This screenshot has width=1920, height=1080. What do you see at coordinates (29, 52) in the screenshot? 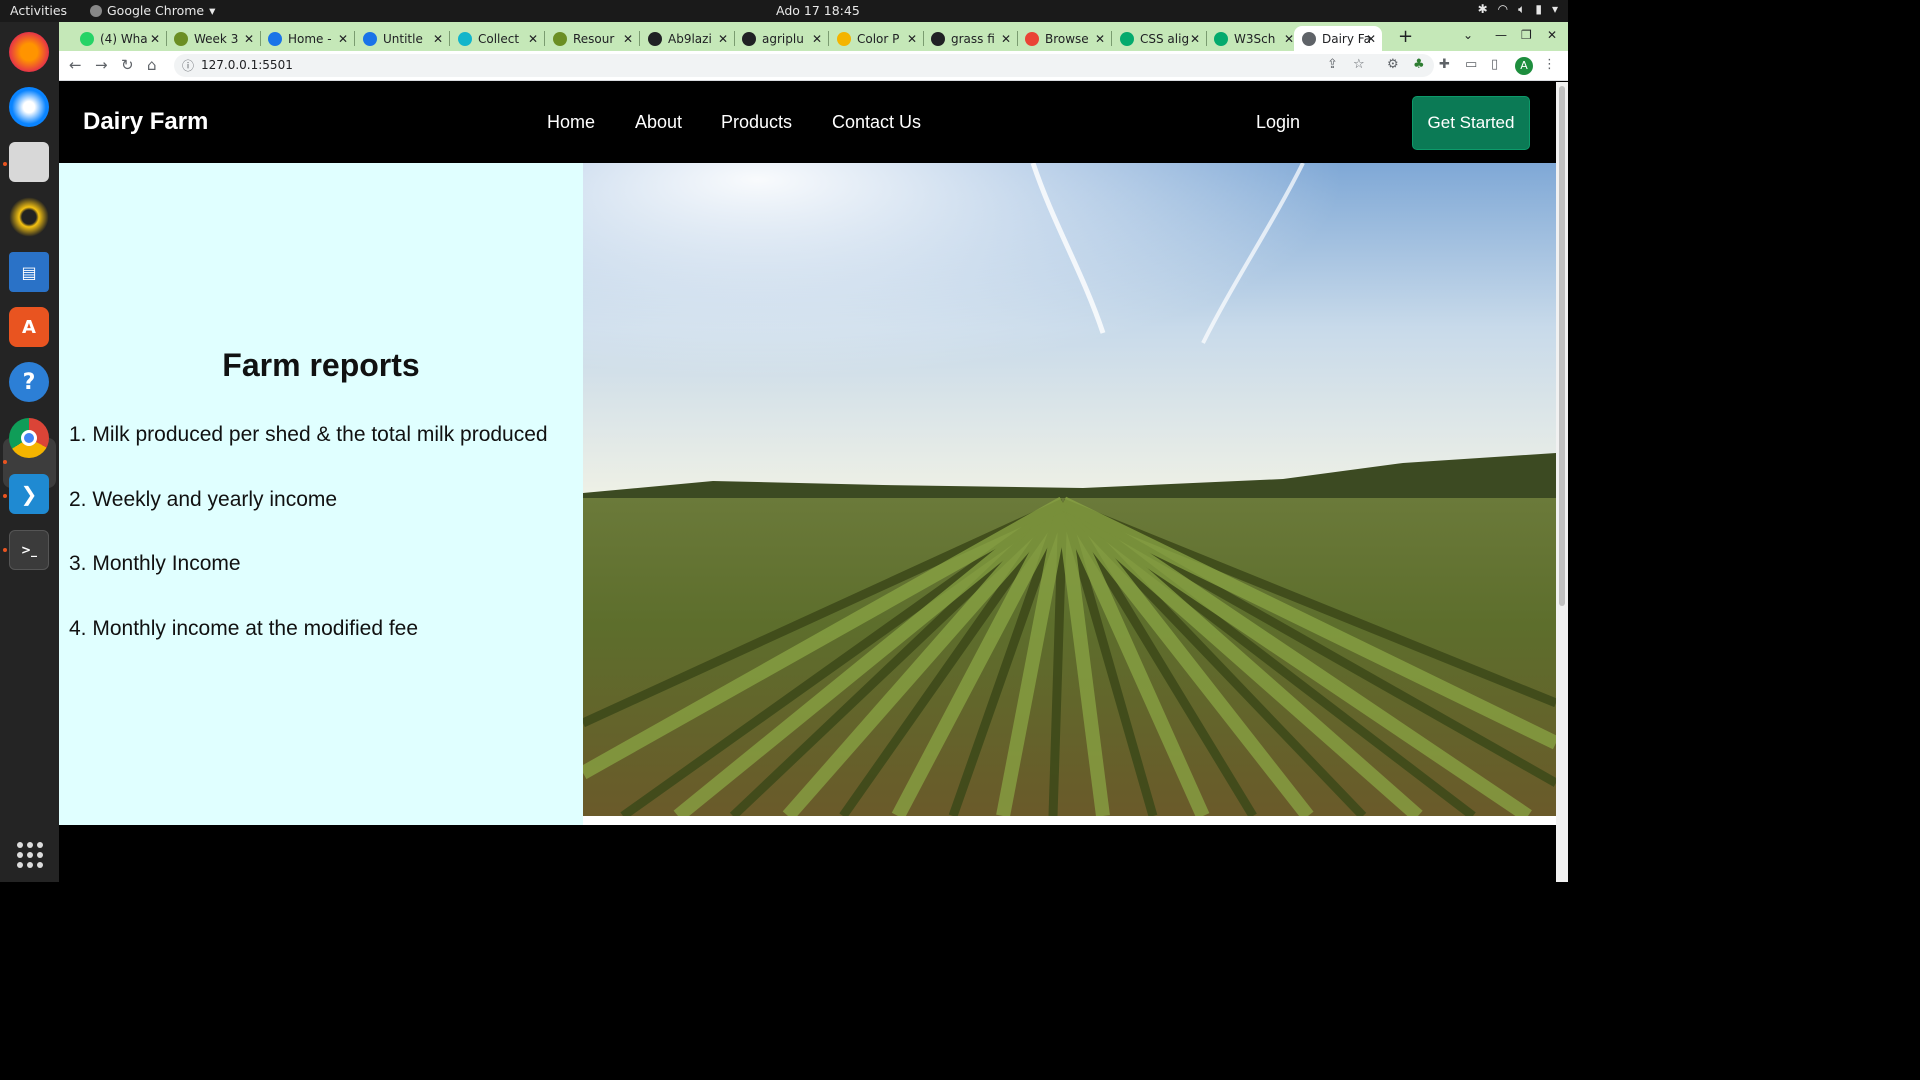
I see `firefox-icon` at bounding box center [29, 52].